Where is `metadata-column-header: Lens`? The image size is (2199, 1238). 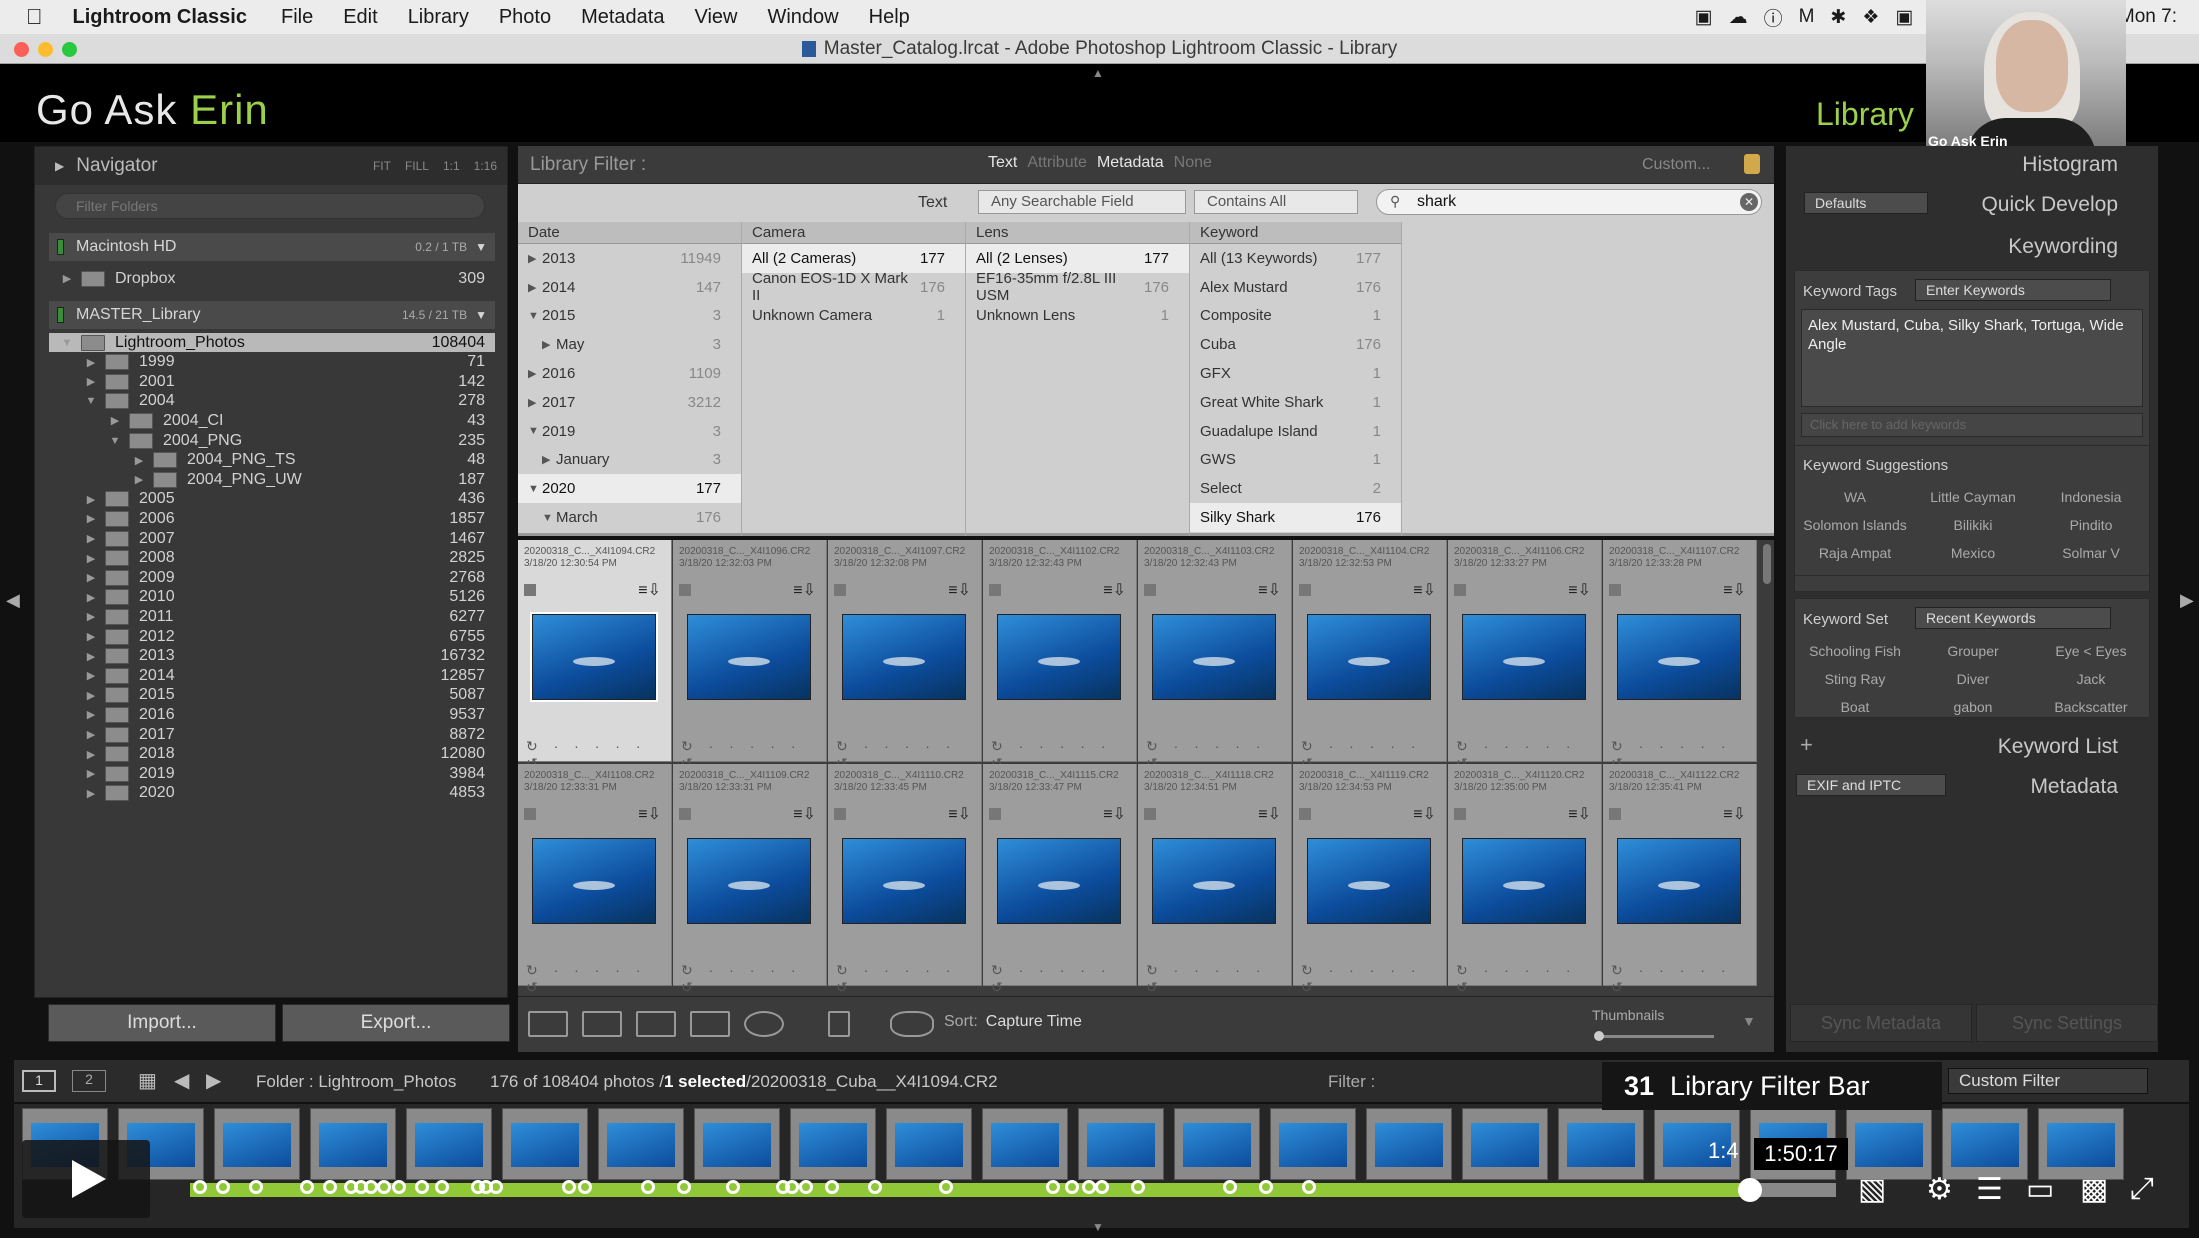 metadata-column-header: Lens is located at coordinates (1077, 233).